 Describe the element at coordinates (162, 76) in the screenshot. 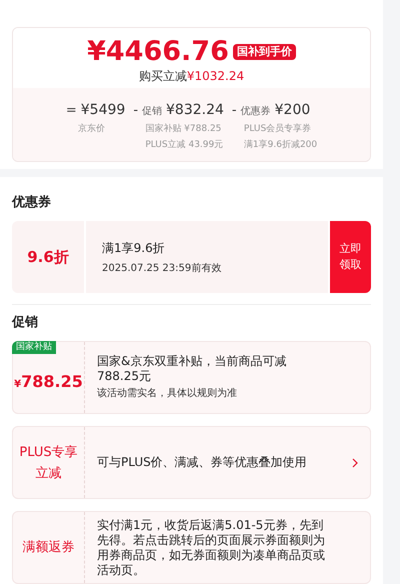

I see `saving-label: 购买立减` at that location.